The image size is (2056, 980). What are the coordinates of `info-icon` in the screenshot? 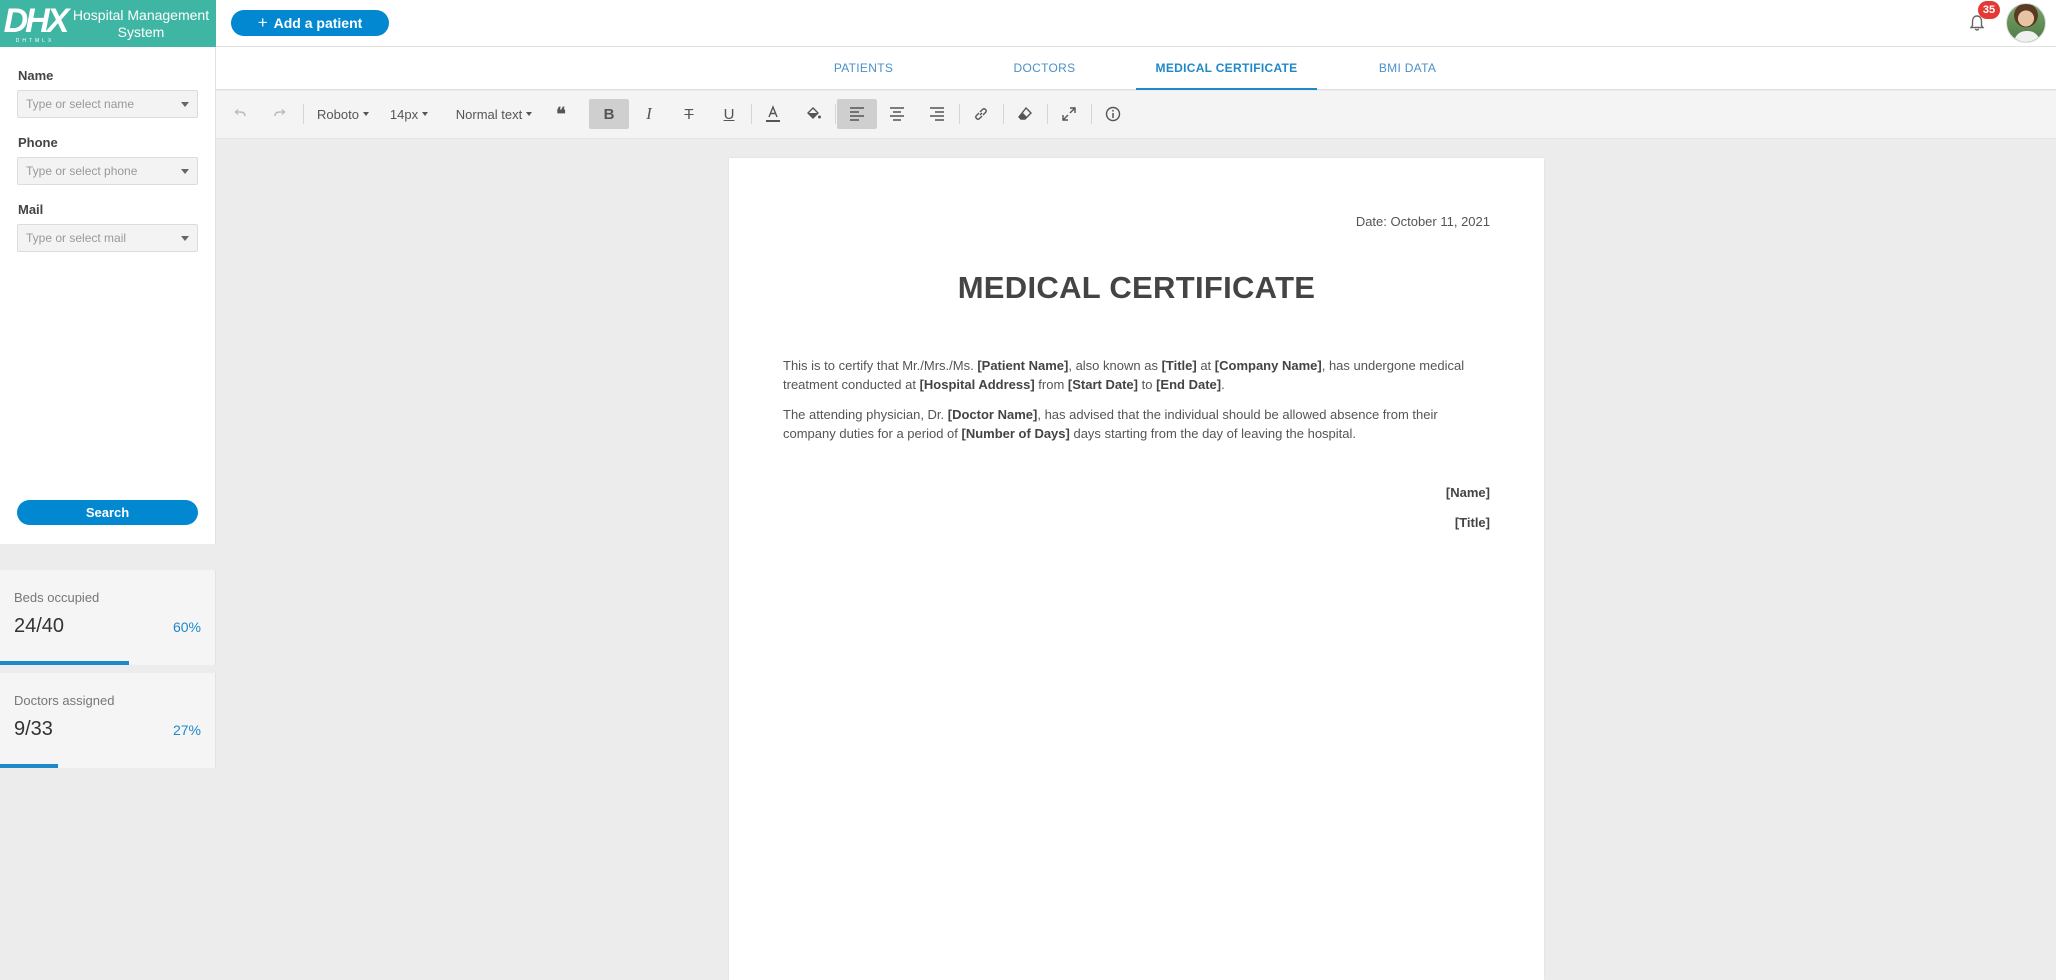 It's located at (1113, 114).